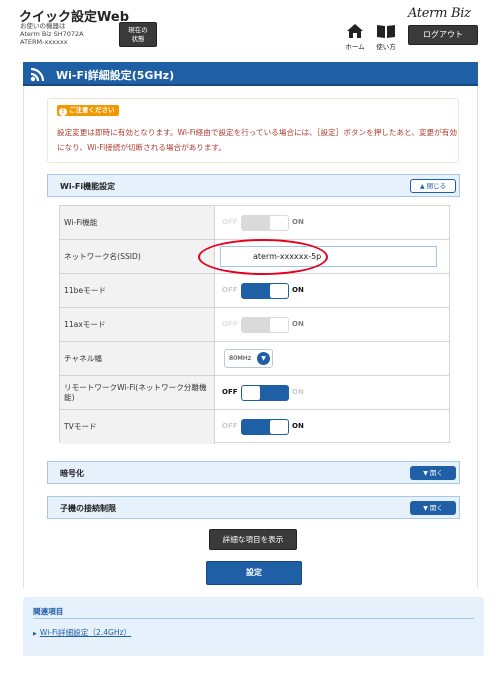 This screenshot has width=500, height=674. Describe the element at coordinates (253, 185) in the screenshot. I see `section-wifi-function: Wi-Fi機能設定 ▲ 閉じる` at that location.